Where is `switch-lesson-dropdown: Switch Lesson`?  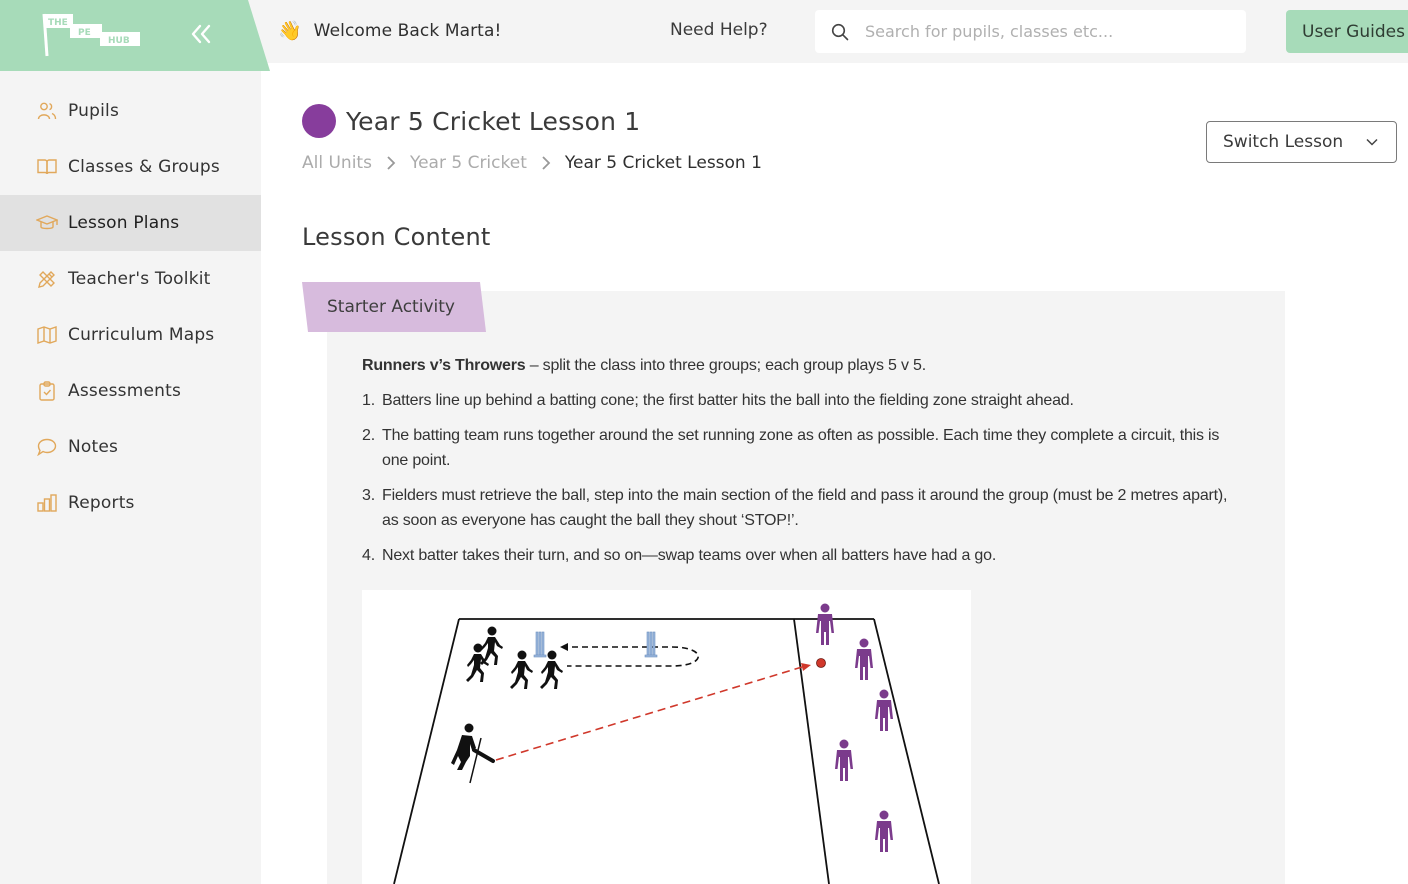 switch-lesson-dropdown: Switch Lesson is located at coordinates (1301, 142).